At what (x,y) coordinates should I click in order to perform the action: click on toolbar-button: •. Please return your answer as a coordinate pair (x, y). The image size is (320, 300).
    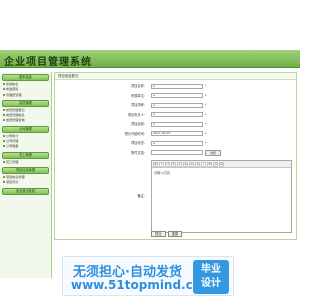
    Looking at the image, I should click on (203, 164).